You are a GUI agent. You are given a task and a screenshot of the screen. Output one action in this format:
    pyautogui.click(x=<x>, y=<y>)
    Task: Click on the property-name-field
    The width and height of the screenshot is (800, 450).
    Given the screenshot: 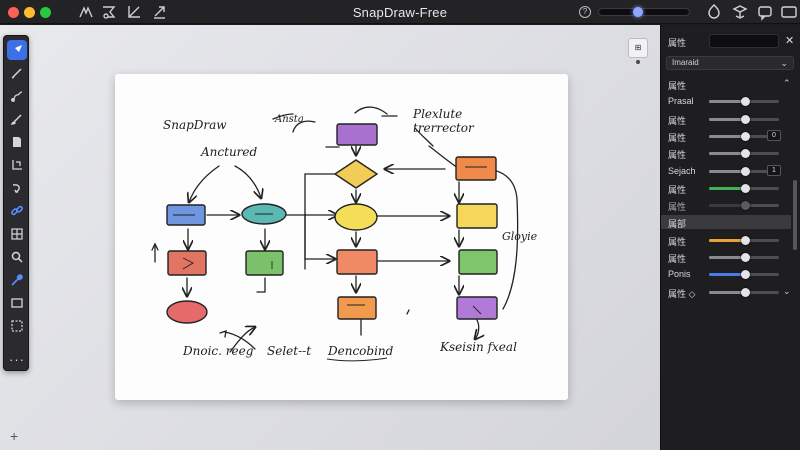 What is the action you would take?
    pyautogui.click(x=744, y=41)
    